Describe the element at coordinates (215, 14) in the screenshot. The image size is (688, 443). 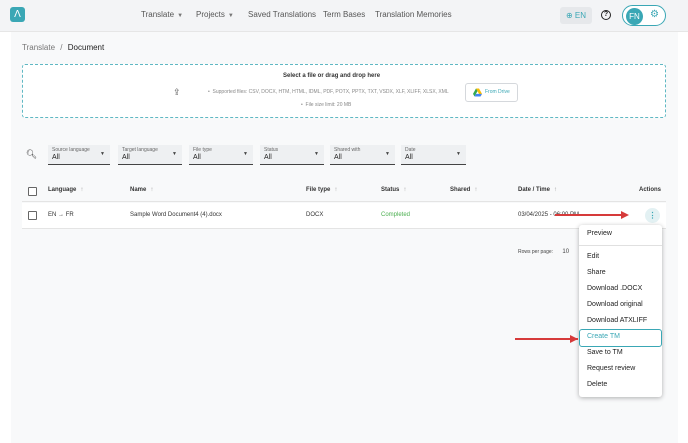
I see `nav-projects: Projects ▼` at that location.